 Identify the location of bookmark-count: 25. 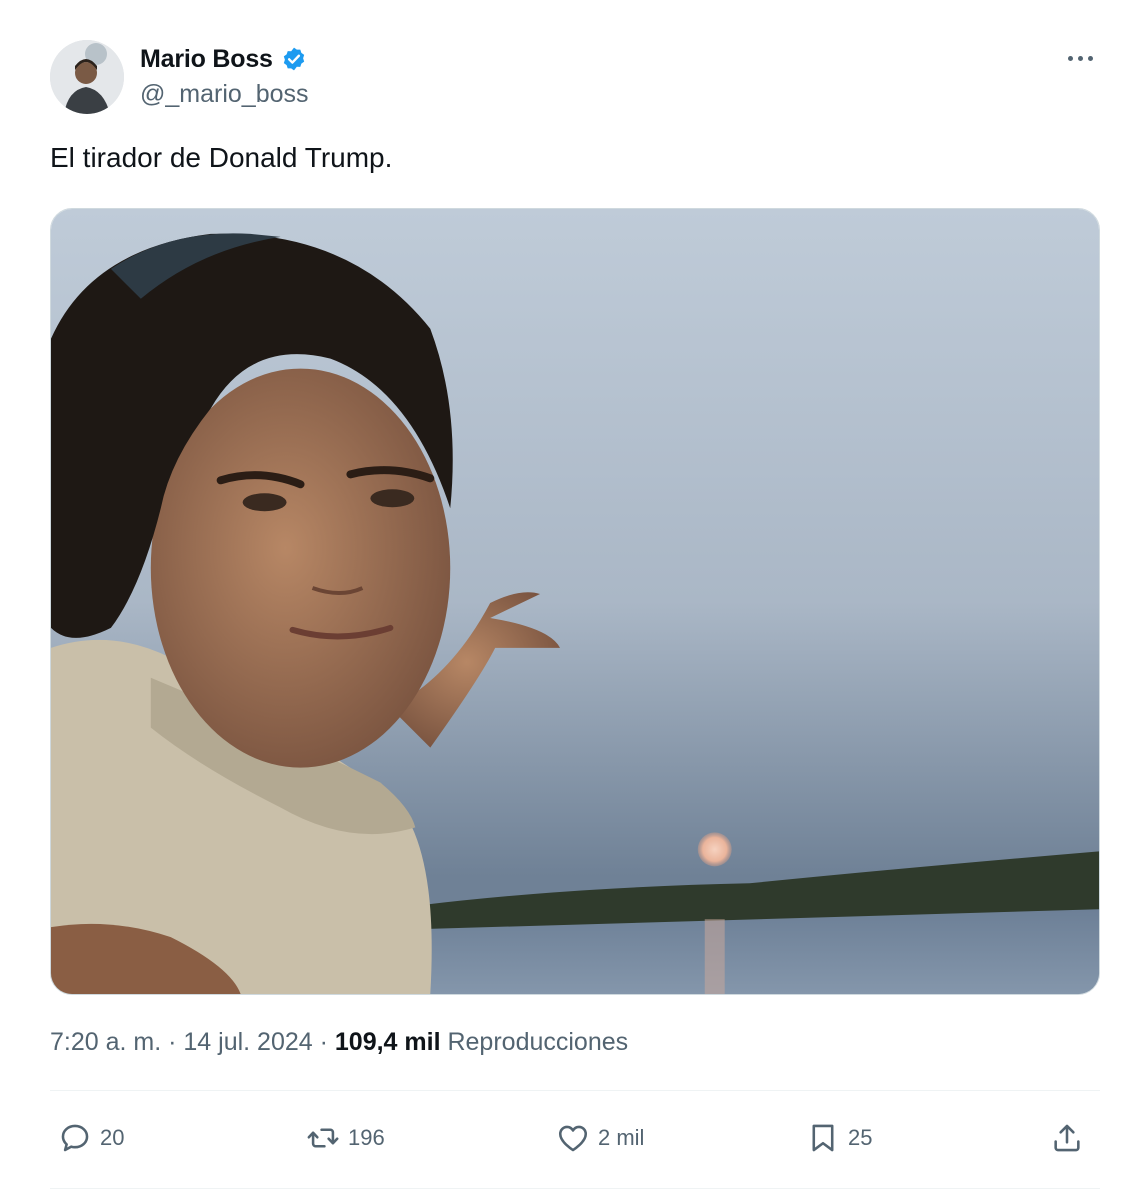
(860, 1137).